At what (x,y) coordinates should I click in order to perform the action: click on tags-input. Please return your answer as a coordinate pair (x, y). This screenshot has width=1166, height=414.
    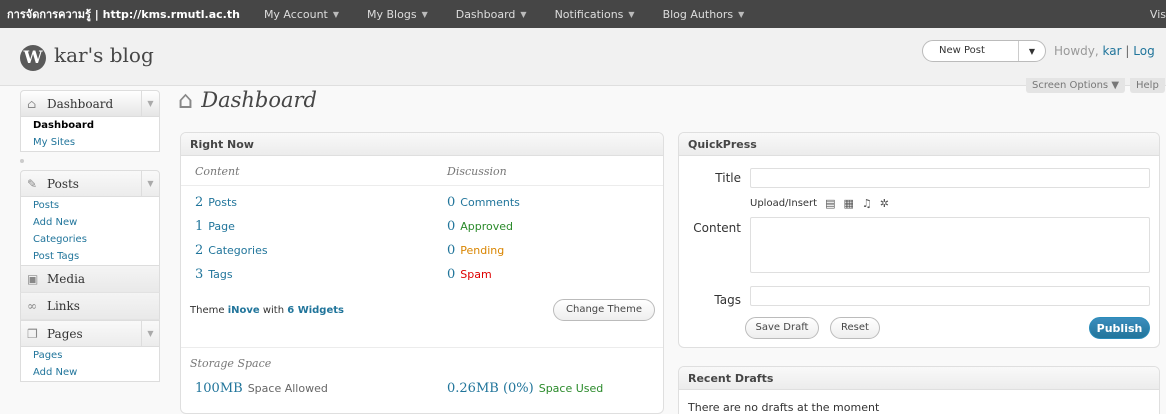
    Looking at the image, I should click on (950, 296).